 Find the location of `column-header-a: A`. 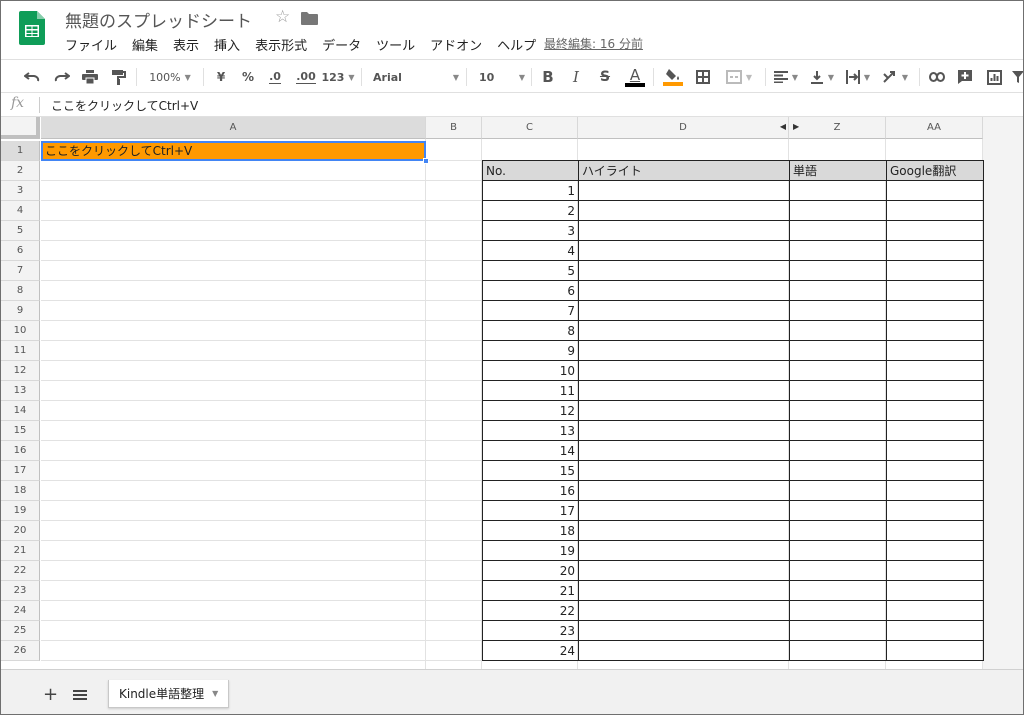

column-header-a: A is located at coordinates (233, 128).